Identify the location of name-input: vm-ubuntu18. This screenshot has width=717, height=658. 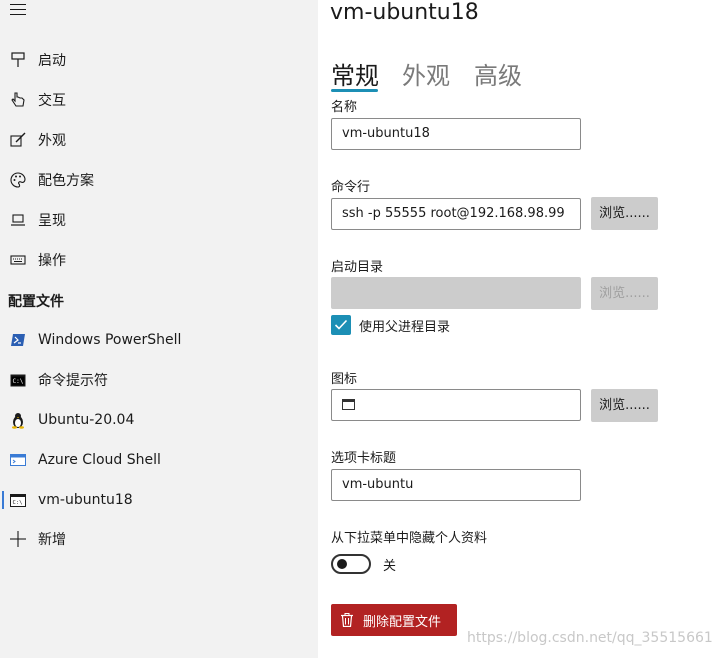
(456, 134).